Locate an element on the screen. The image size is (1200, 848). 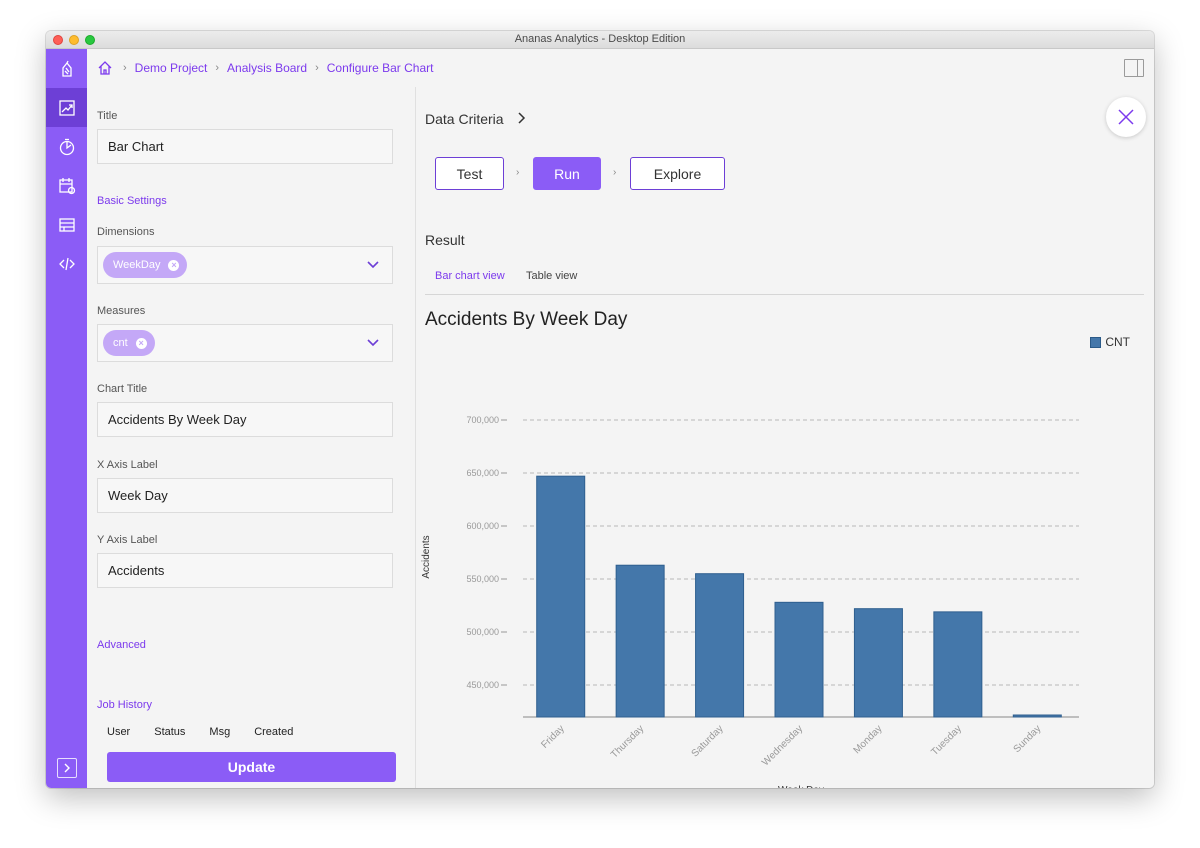
advanced-heading: Advanced is located at coordinates (121, 645).